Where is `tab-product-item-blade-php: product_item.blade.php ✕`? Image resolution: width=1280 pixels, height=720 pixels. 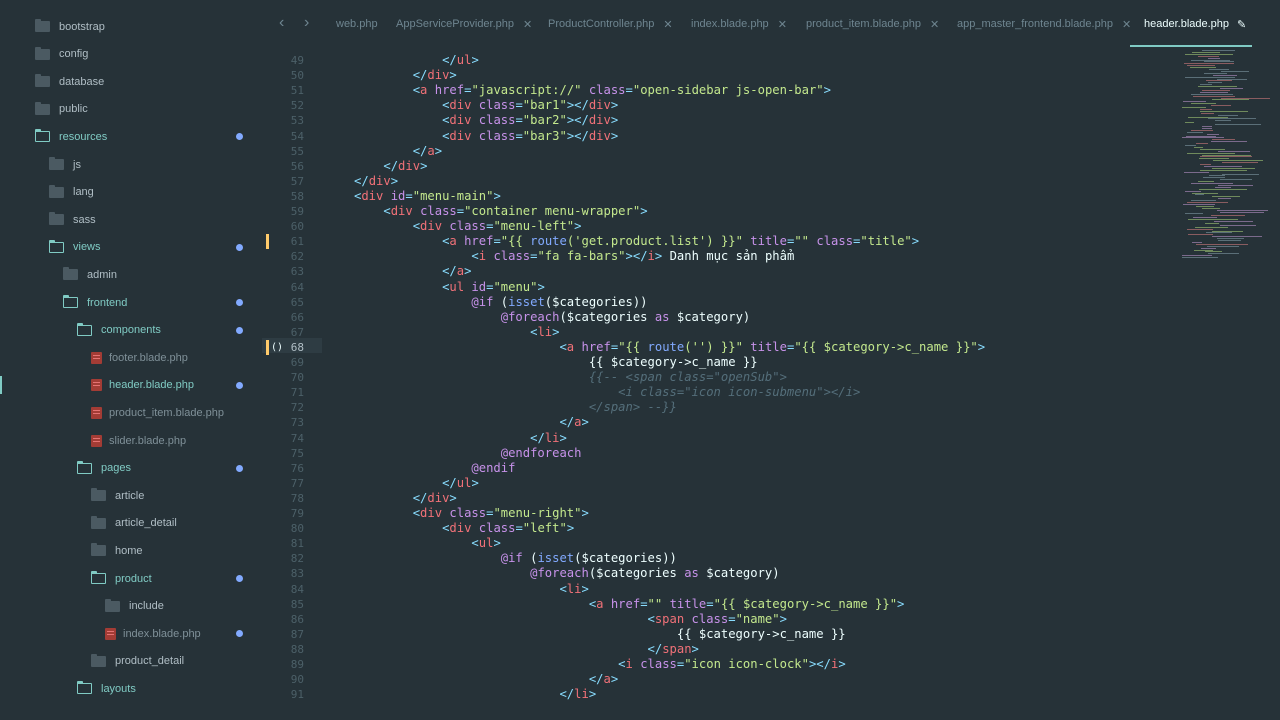
tab-product-item-blade-php: product_item.blade.php ✕ is located at coordinates (872, 24).